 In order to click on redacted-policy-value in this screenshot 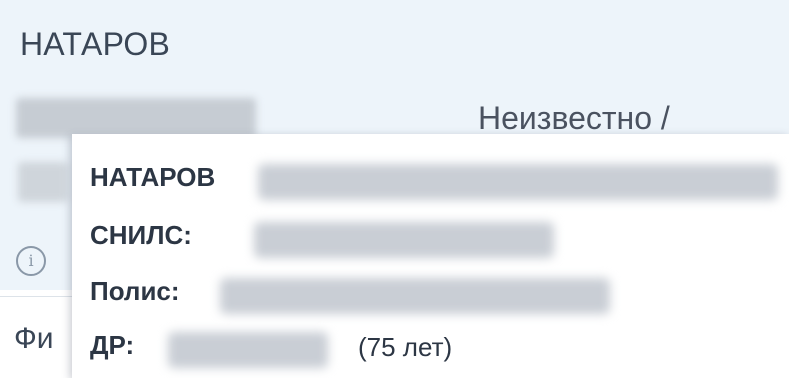, I will do `click(415, 296)`.